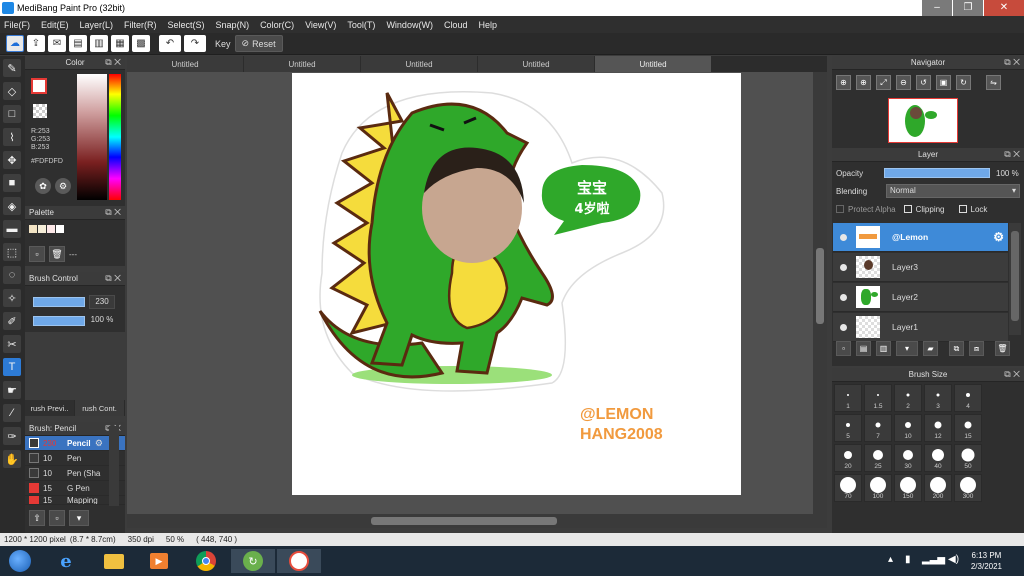 The height and width of the screenshot is (576, 1024). I want to click on brush-size-cell: 4, so click(968, 398).